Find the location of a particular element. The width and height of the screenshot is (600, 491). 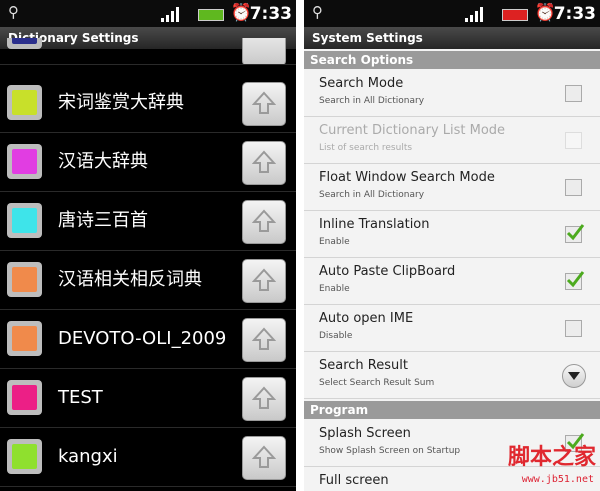

dictionary-name: 唐诗三百首 is located at coordinates (103, 220).